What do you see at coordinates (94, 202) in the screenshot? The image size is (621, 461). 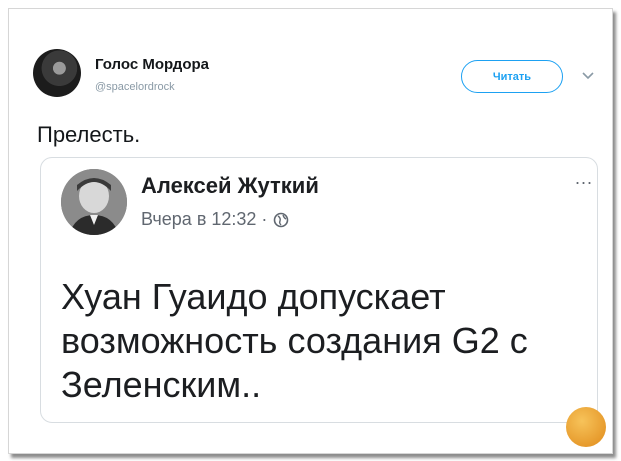 I see `quoted-author-avatar` at bounding box center [94, 202].